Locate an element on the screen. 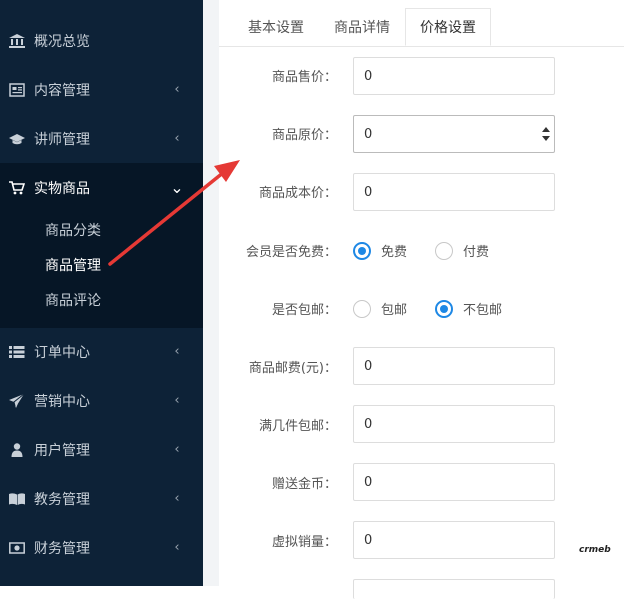  original-price-value: 0 is located at coordinates (368, 134).